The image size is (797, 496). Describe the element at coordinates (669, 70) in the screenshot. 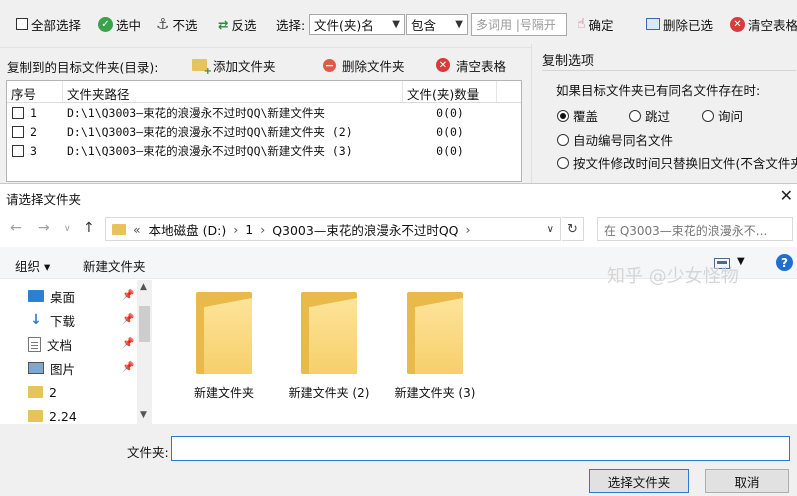

I see `divider` at that location.